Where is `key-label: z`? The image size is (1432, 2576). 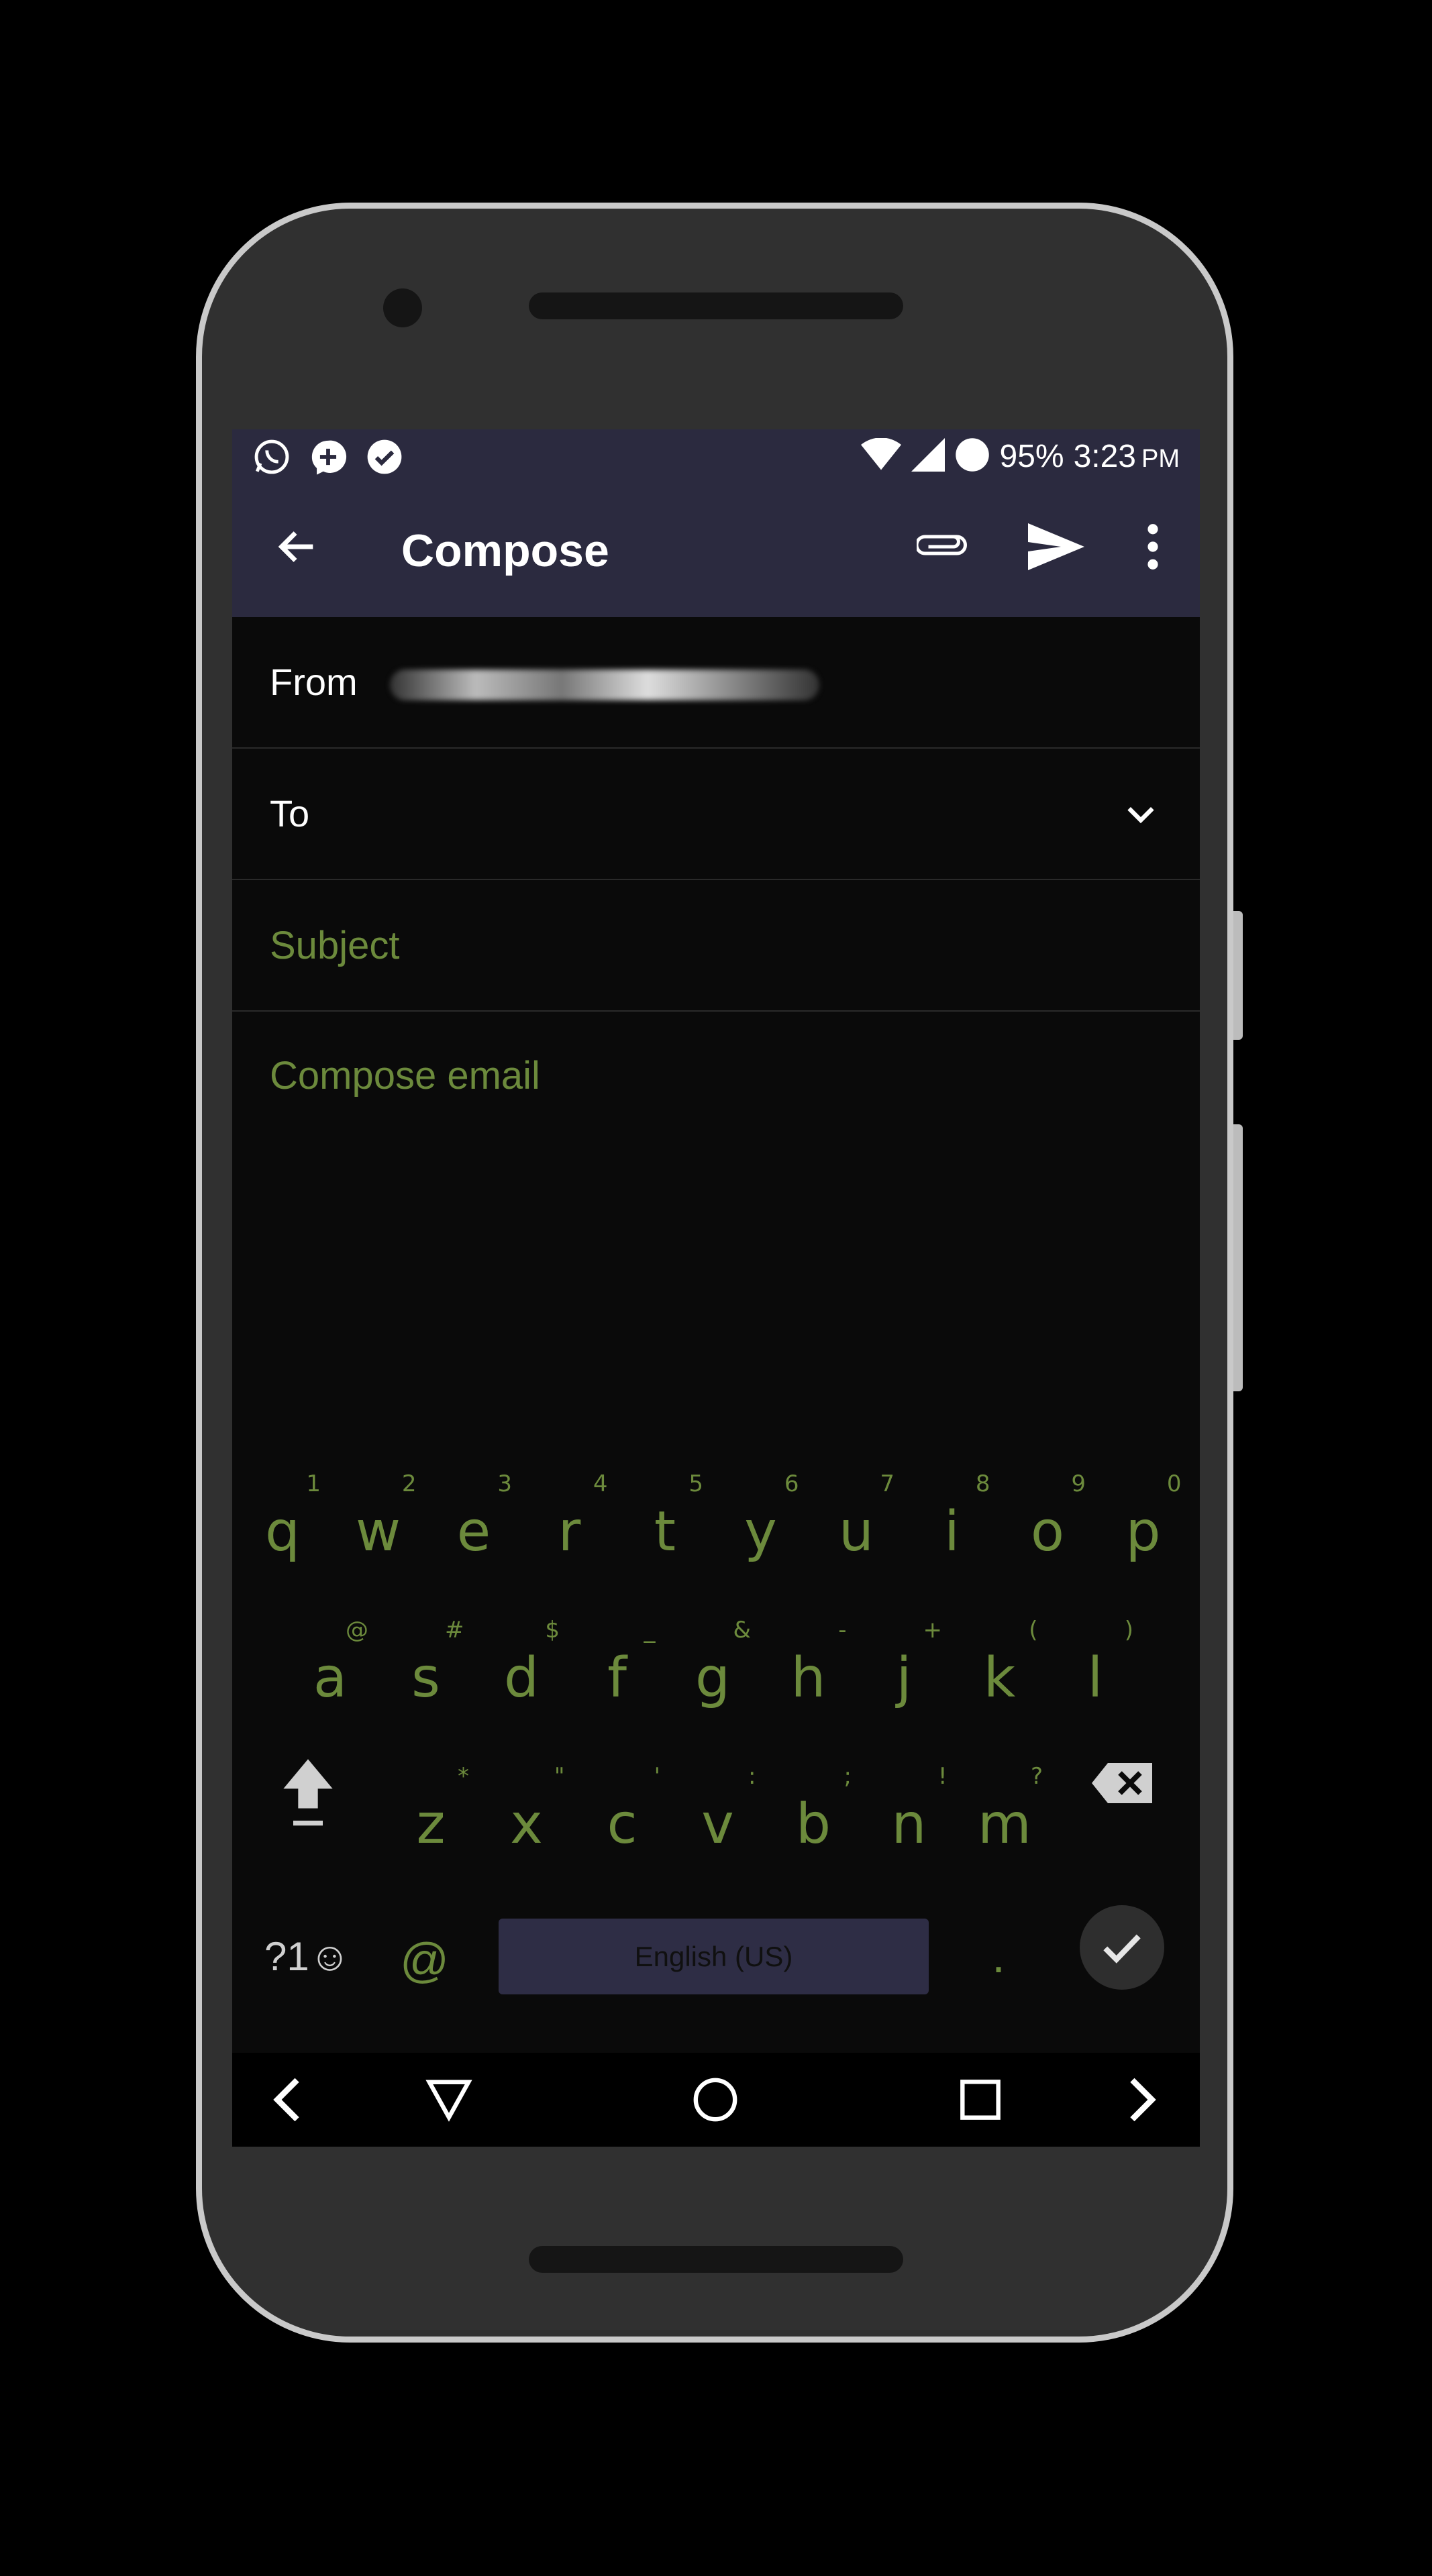 key-label: z is located at coordinates (431, 1824).